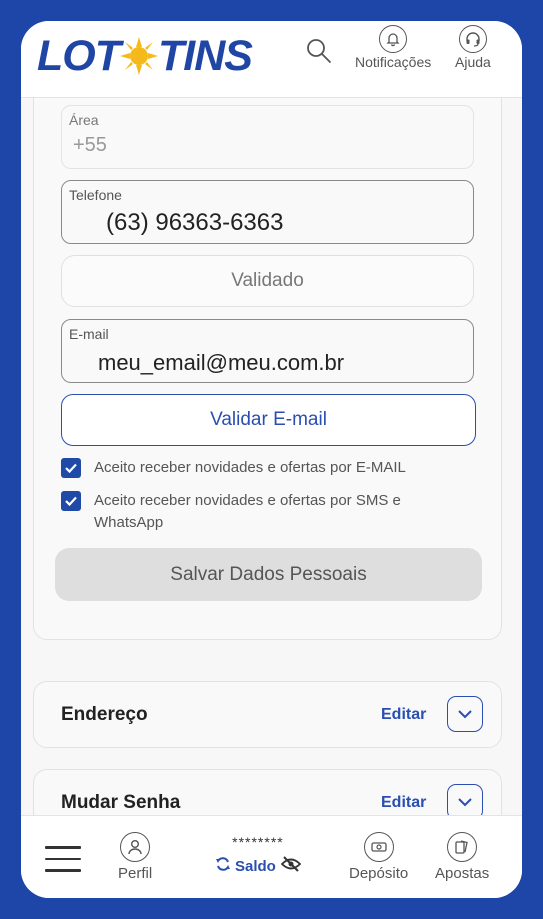  I want to click on phone-label: Telefone, so click(95, 195).